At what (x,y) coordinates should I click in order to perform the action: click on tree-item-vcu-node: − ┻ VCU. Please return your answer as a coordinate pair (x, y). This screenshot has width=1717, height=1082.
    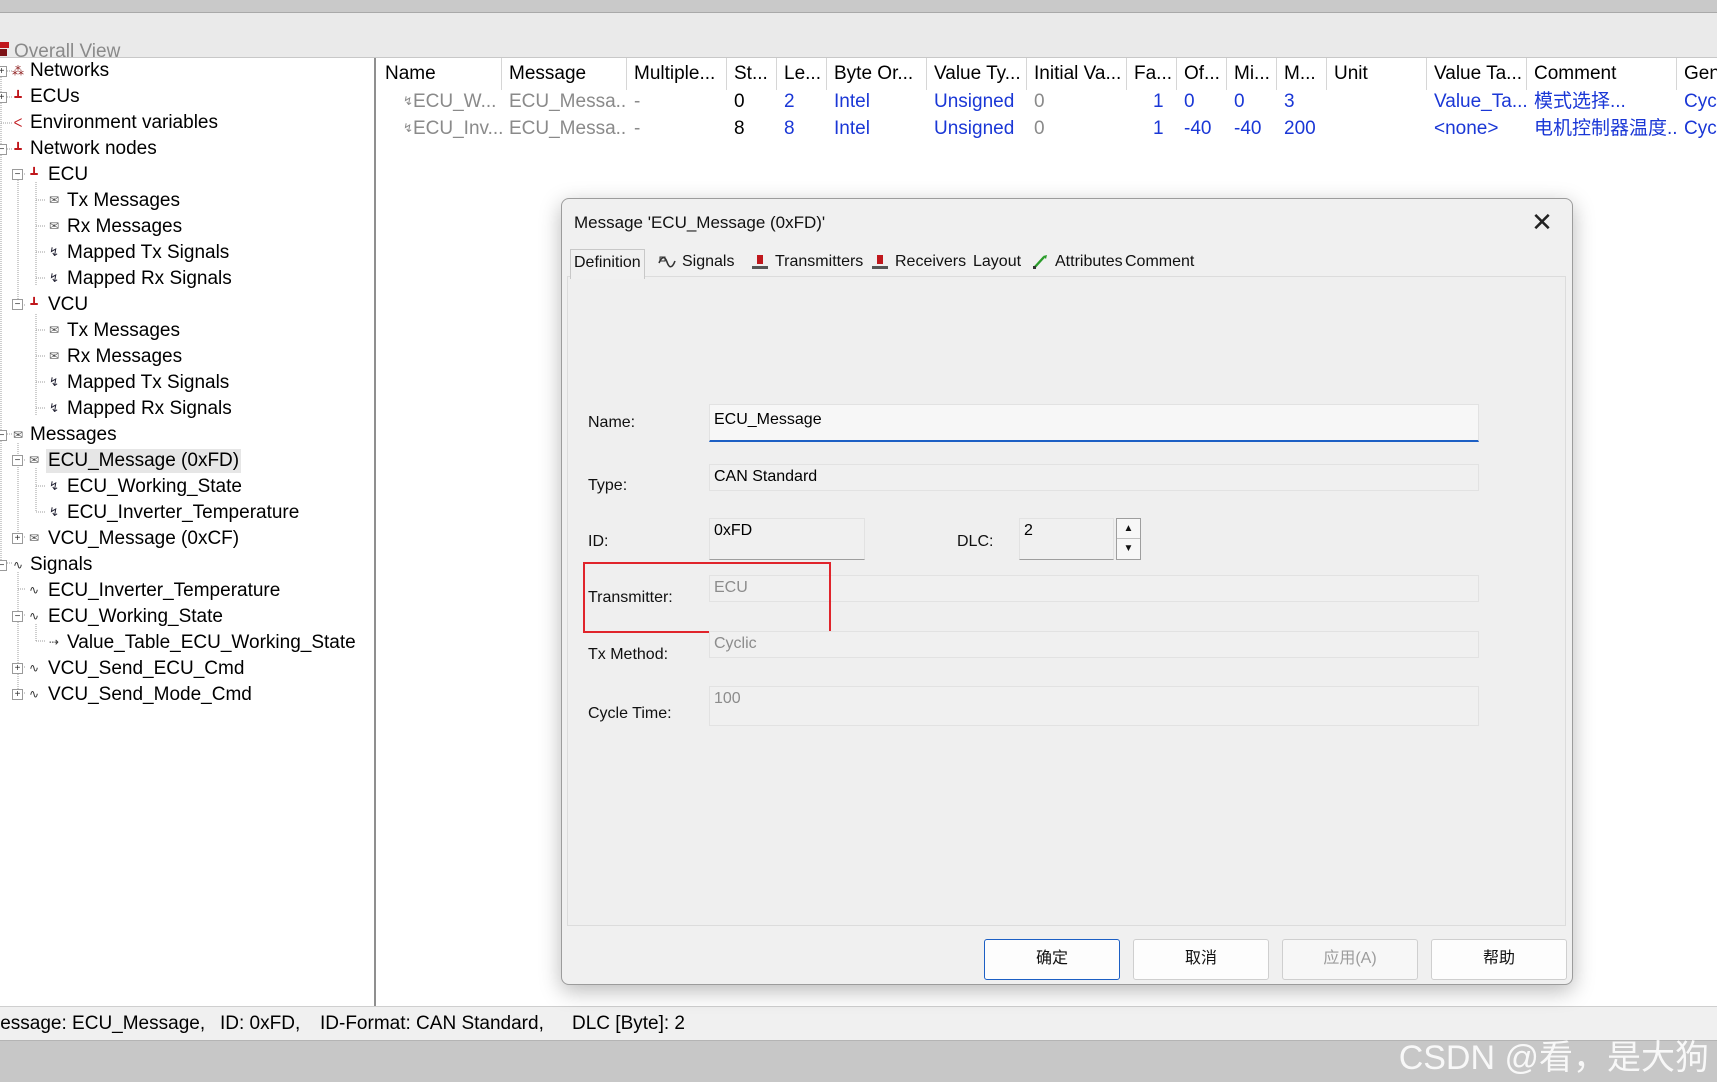
    Looking at the image, I should click on (45, 305).